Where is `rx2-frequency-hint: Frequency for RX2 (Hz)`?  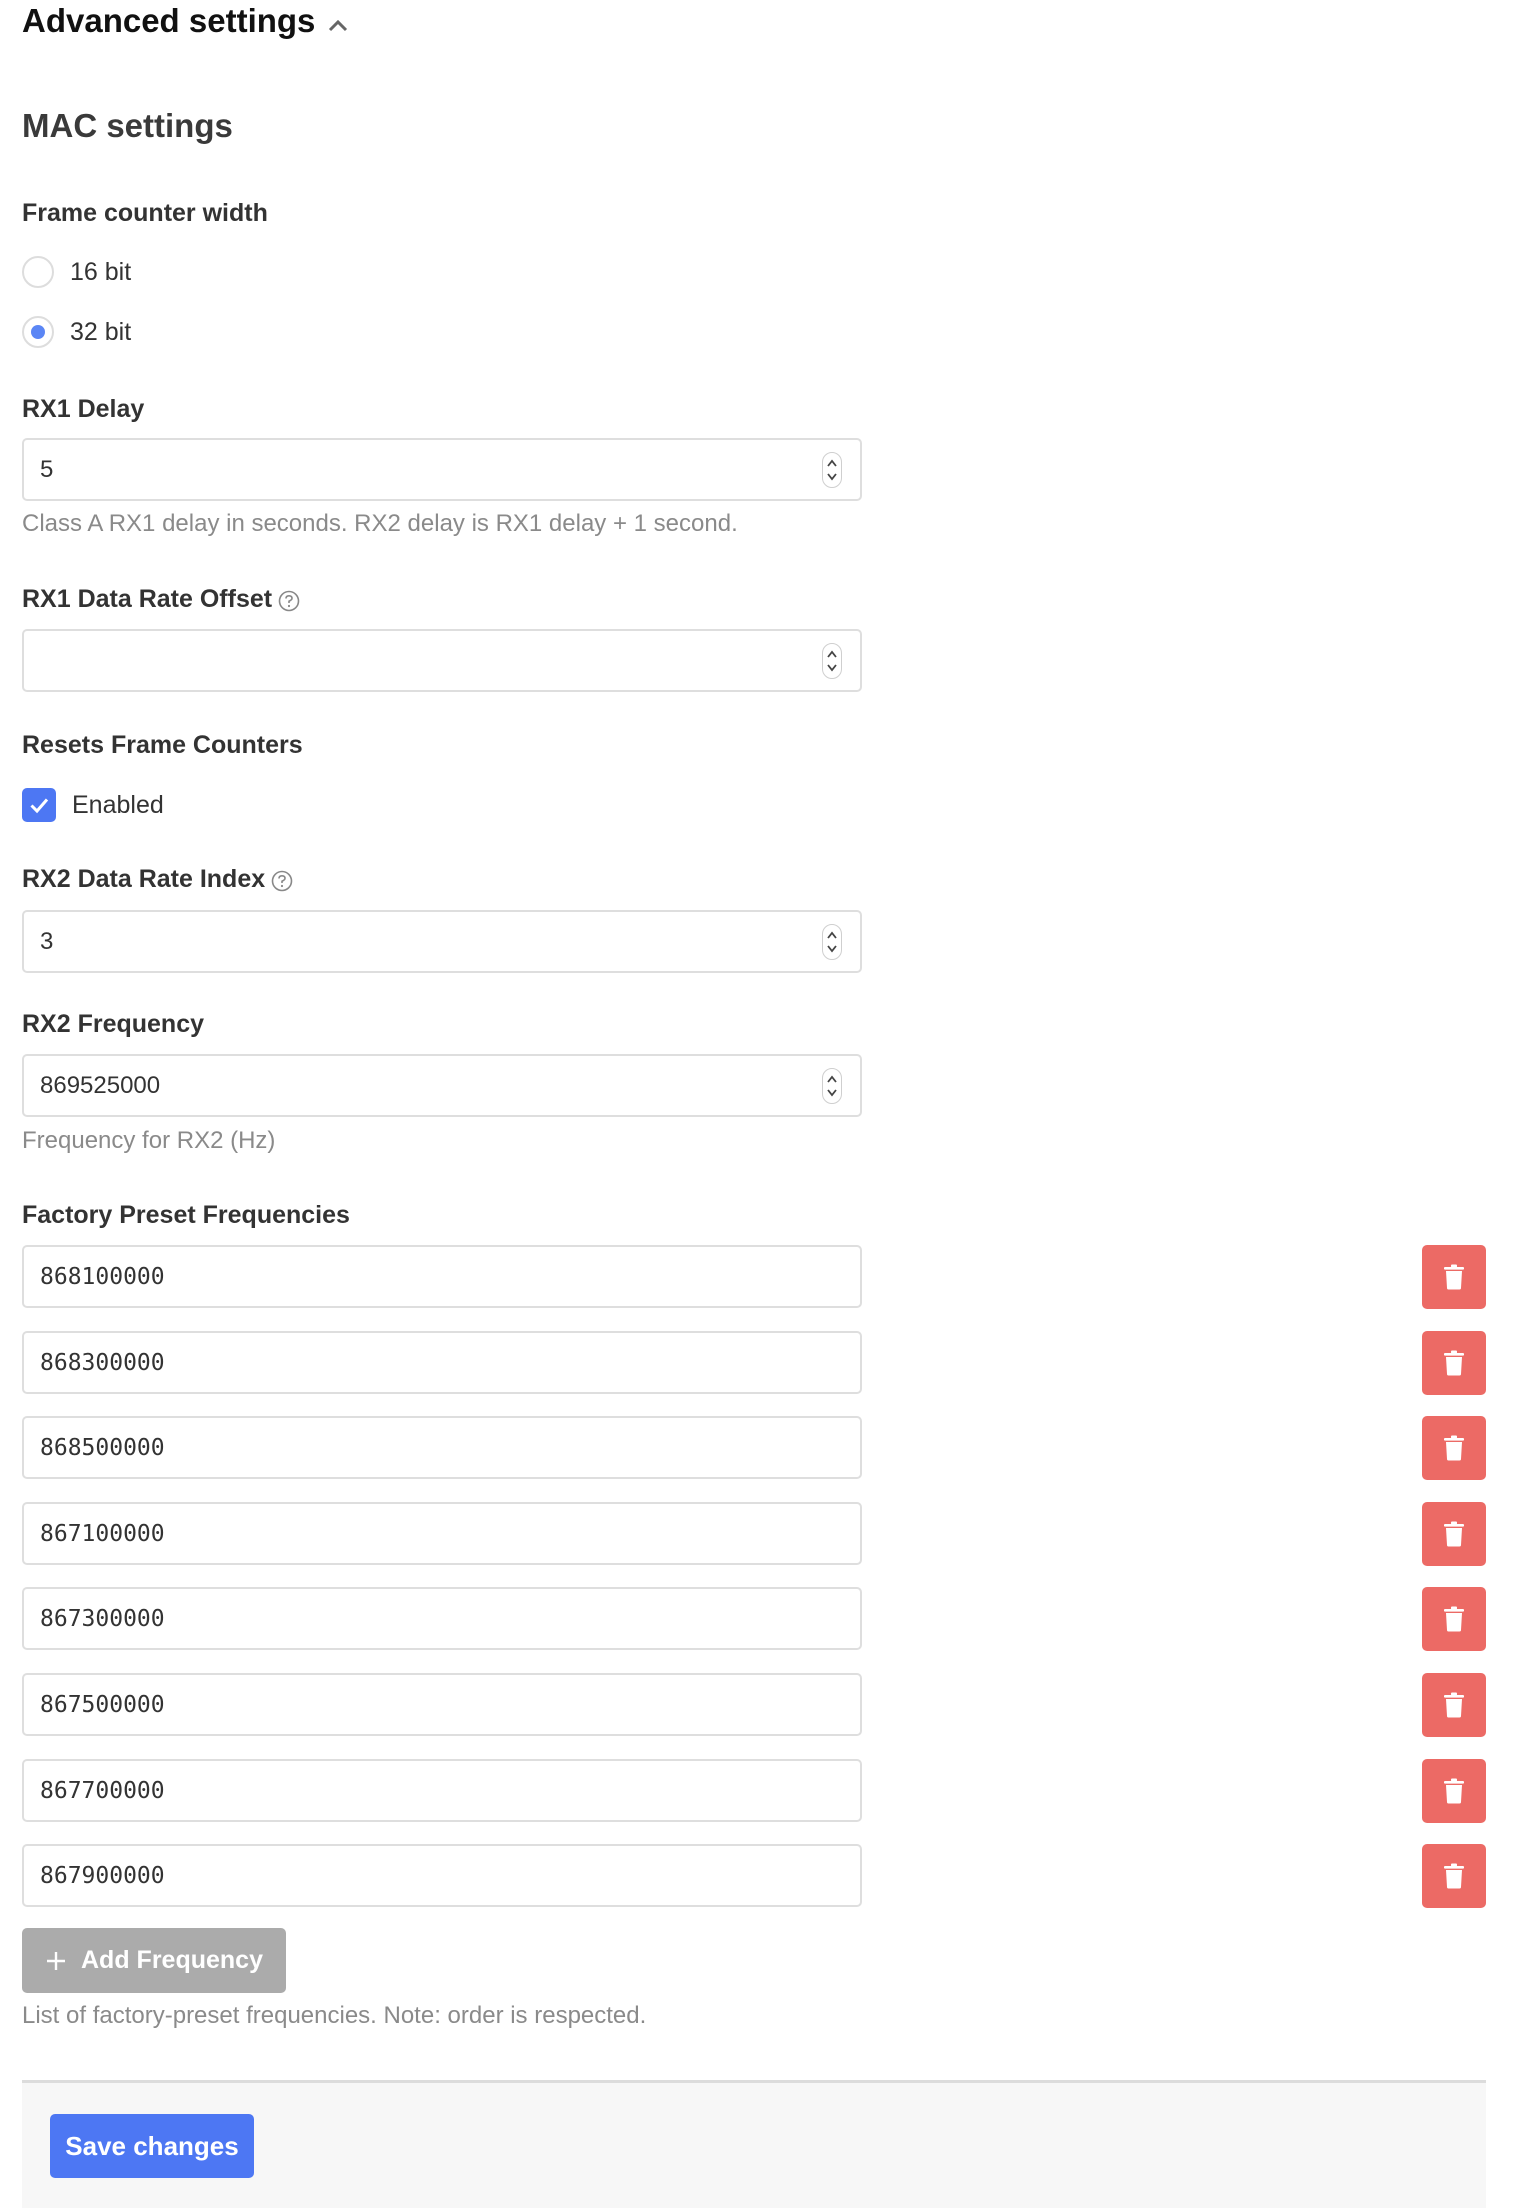 rx2-frequency-hint: Frequency for RX2 (Hz) is located at coordinates (149, 1140).